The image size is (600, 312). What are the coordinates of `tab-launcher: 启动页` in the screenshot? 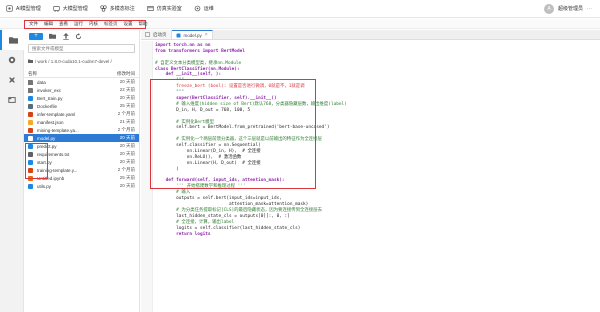 It's located at (156, 34).